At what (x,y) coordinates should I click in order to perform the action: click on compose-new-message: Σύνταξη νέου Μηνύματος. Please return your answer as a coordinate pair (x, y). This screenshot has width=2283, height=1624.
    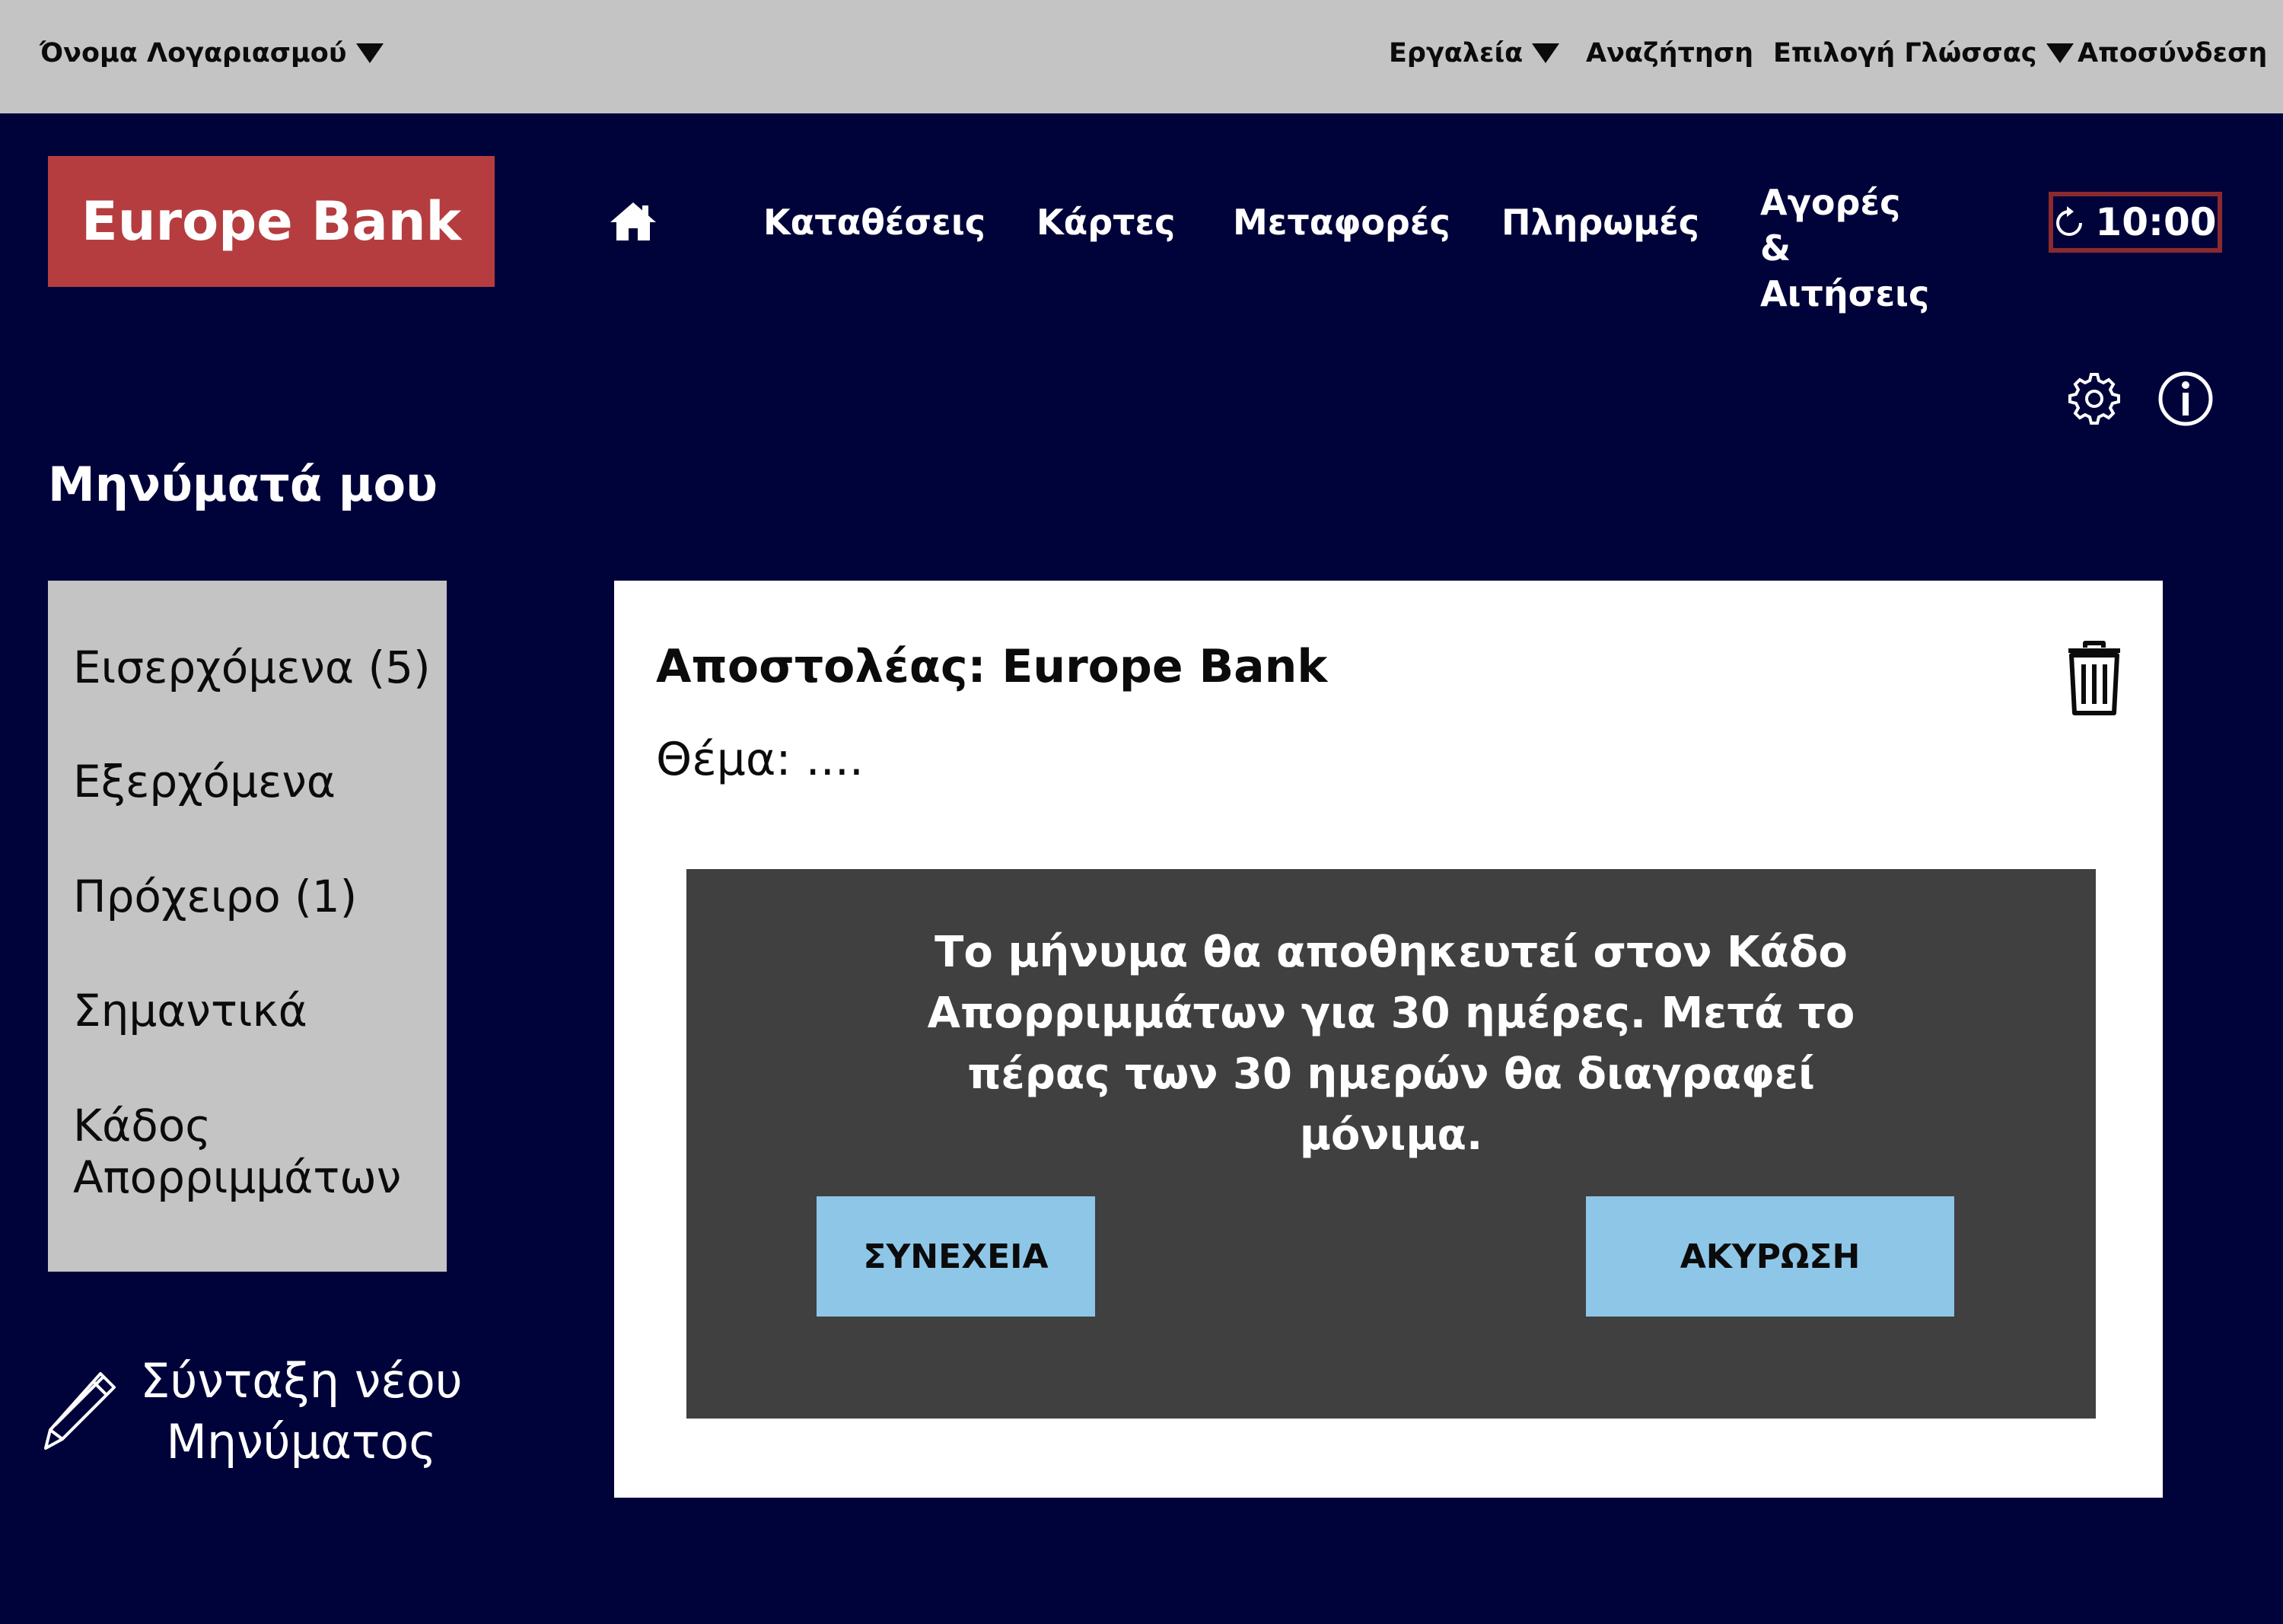
    Looking at the image, I should click on (254, 1412).